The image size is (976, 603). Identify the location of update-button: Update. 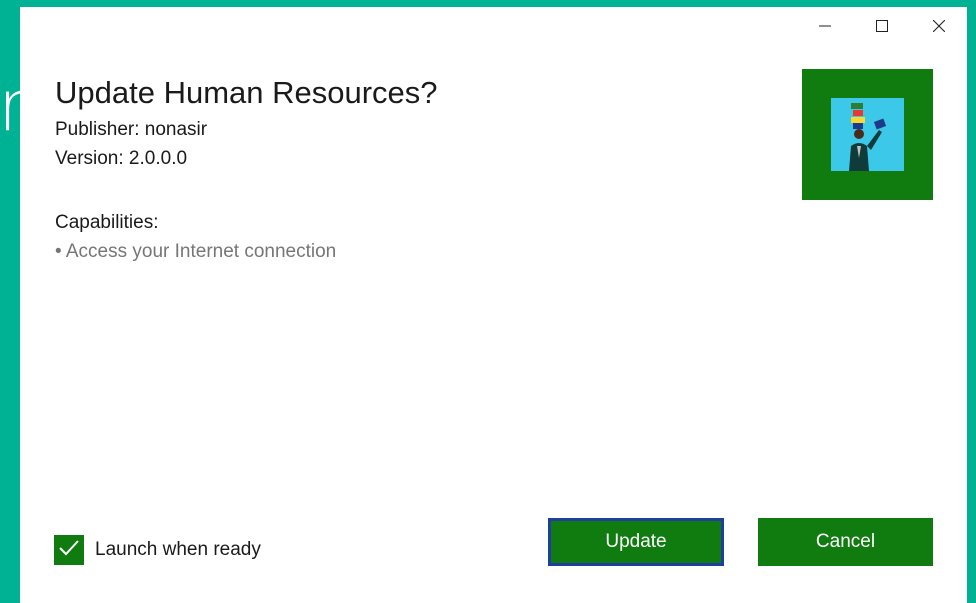
(636, 542).